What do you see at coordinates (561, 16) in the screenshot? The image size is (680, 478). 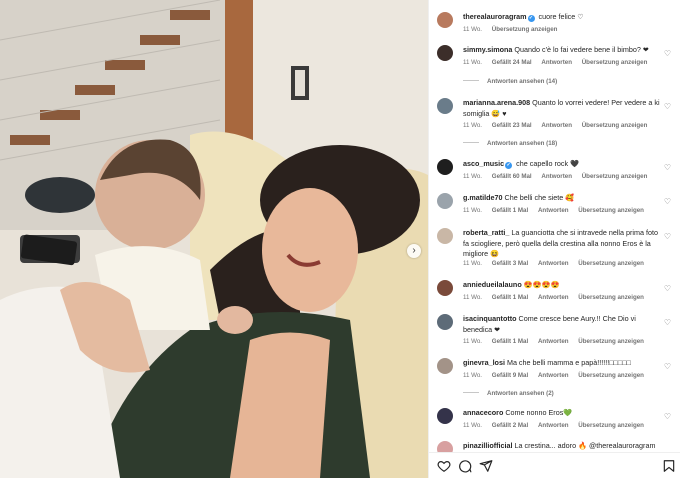 I see `caption-text: cuore felice ♡` at bounding box center [561, 16].